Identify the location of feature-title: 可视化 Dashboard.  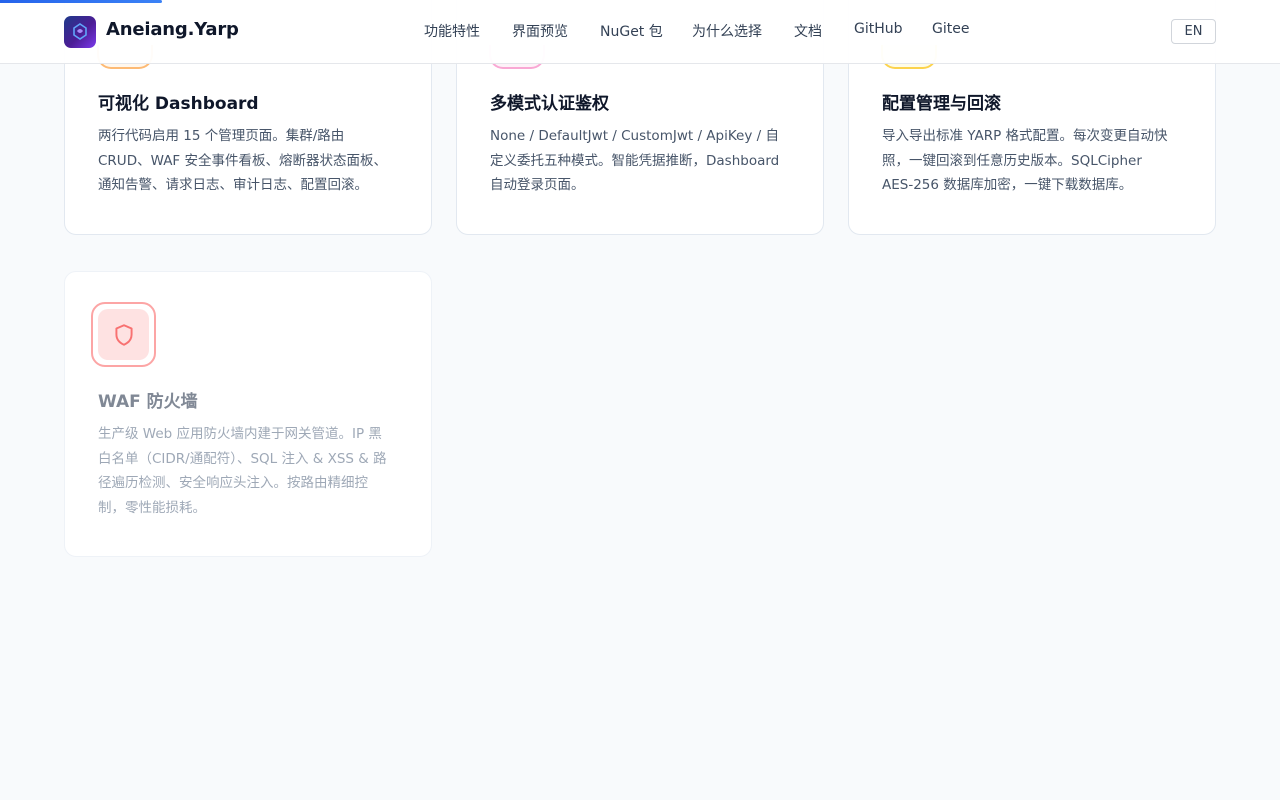
(178, 104).